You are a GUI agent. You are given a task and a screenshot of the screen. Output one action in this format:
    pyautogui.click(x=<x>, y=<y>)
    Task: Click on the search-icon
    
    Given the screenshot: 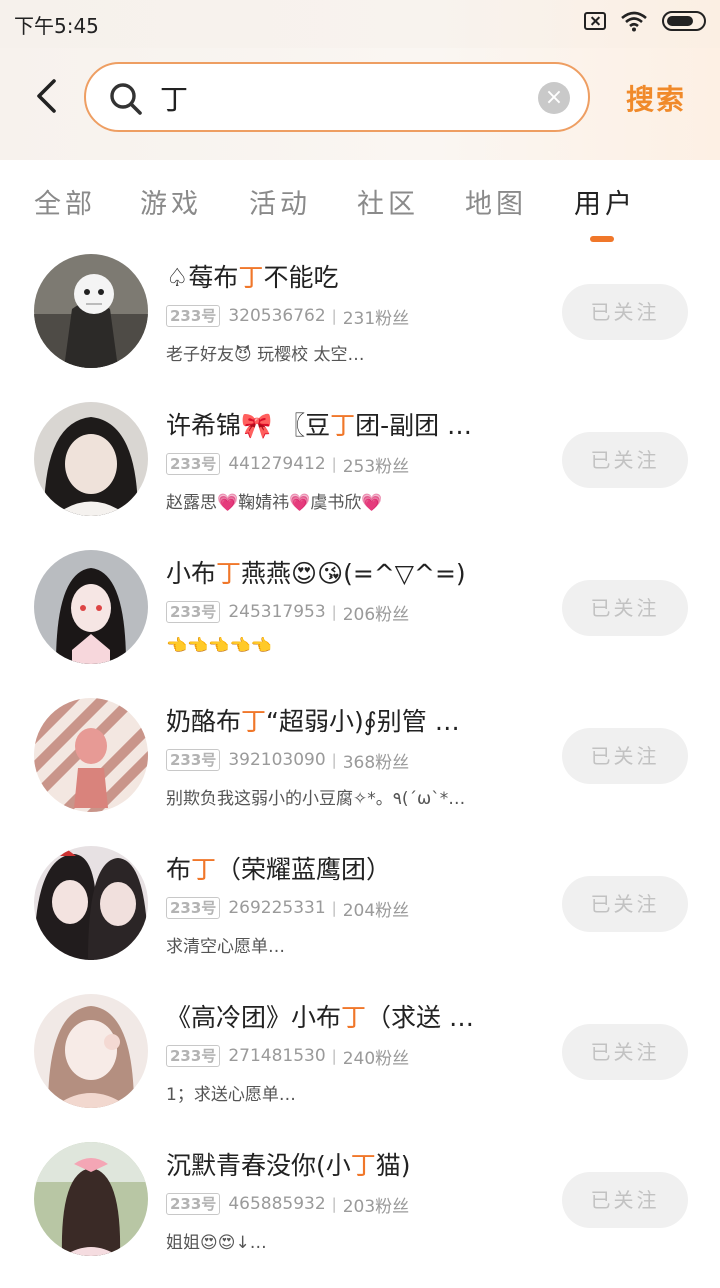 What is the action you would take?
    pyautogui.click(x=126, y=99)
    